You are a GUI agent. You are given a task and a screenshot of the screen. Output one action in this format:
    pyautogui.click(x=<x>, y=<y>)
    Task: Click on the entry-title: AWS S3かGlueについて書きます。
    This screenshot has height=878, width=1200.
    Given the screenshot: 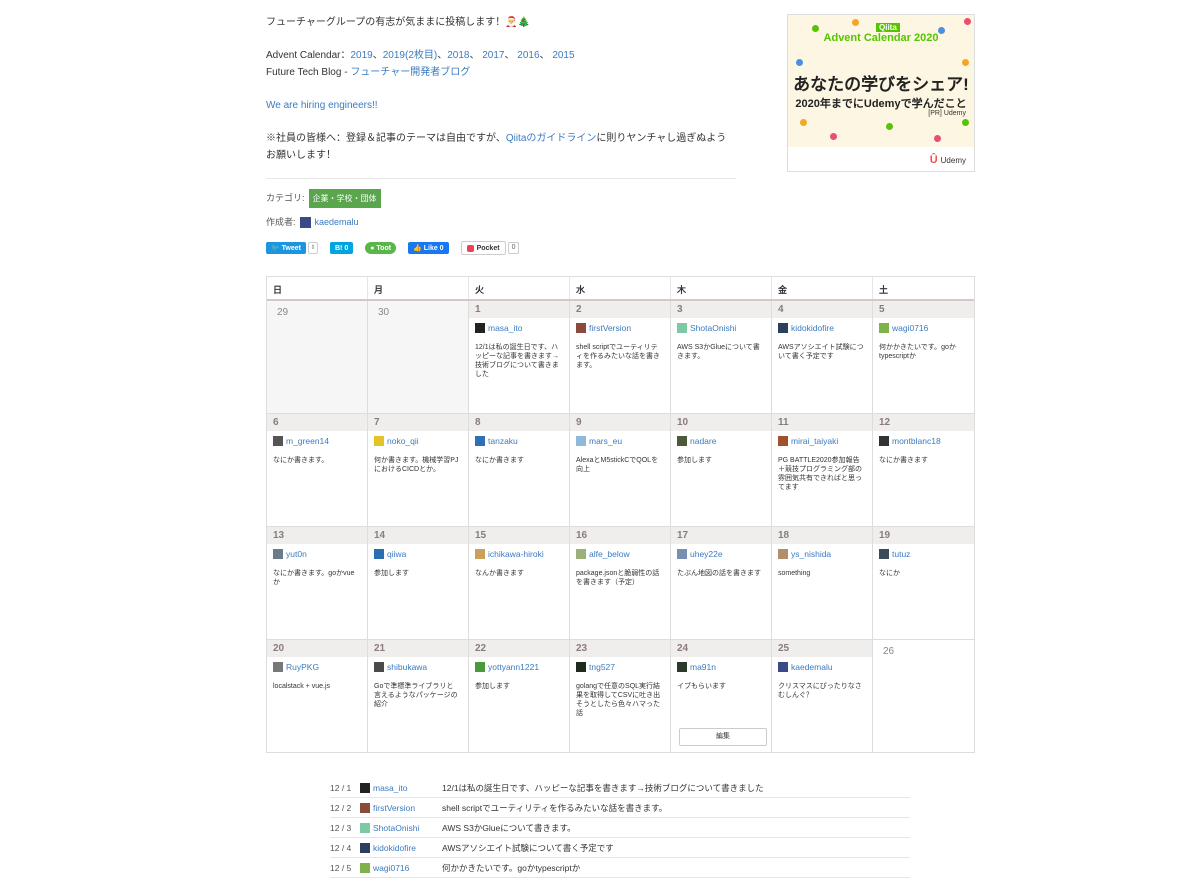 What is the action you would take?
    pyautogui.click(x=509, y=828)
    